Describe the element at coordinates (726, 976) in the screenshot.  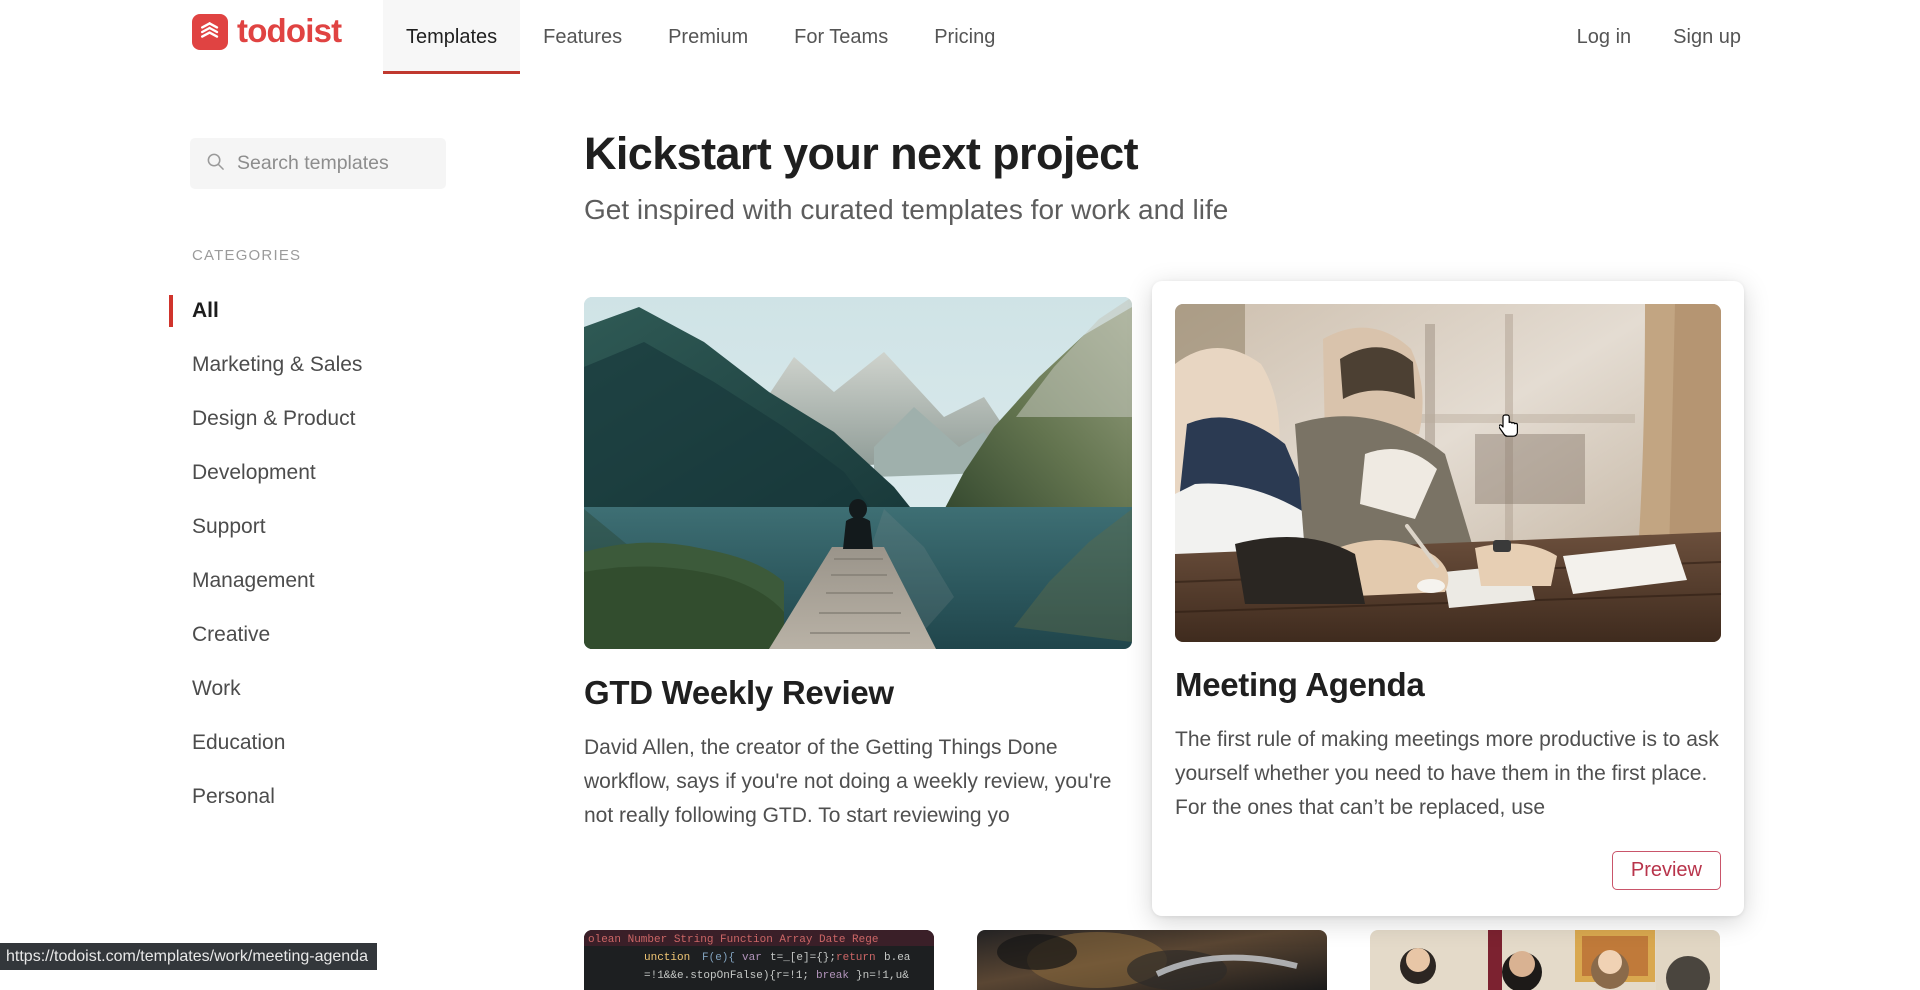
I see `svg-text: =!1&&e.stopOnFalse){r=!1;` at that location.